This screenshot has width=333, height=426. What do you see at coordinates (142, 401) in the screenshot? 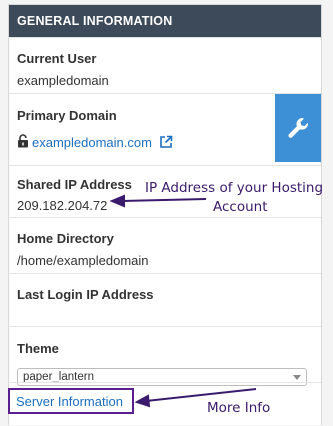
I see `more-info-arrow-head` at bounding box center [142, 401].